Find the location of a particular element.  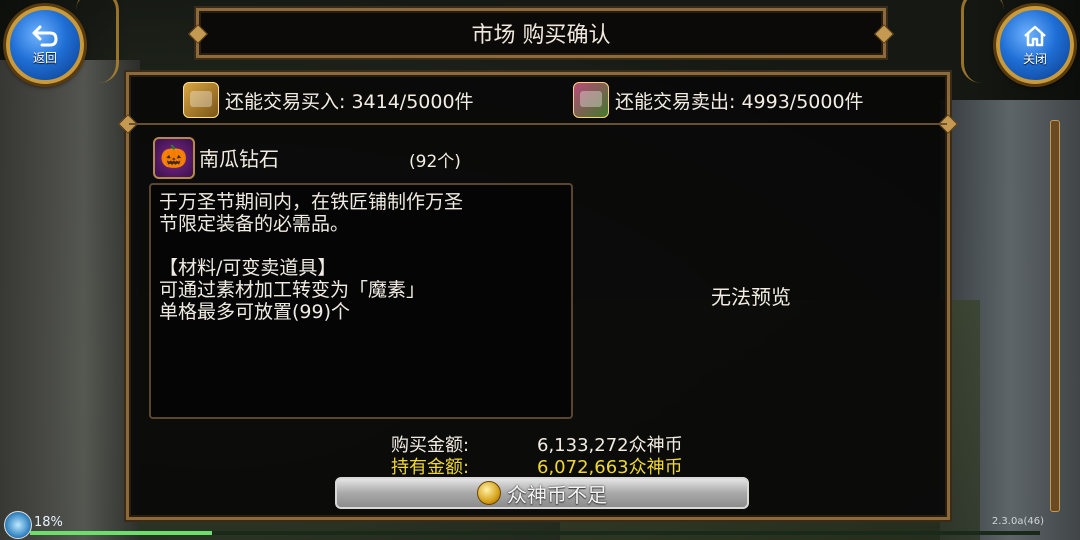

divider is located at coordinates (538, 124).